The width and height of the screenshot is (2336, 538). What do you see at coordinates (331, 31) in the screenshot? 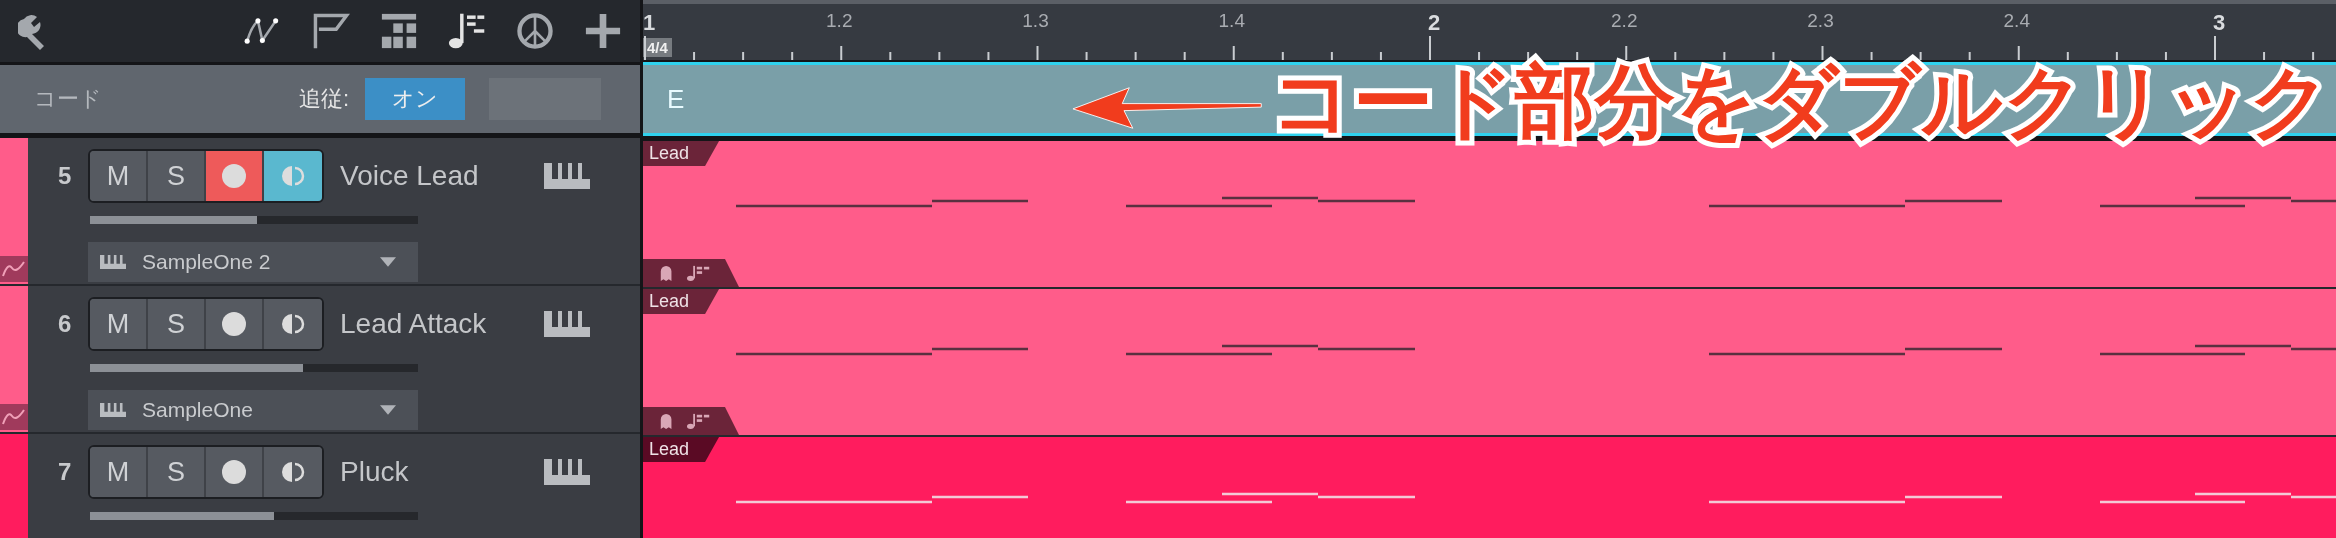
I see `flag-icon` at bounding box center [331, 31].